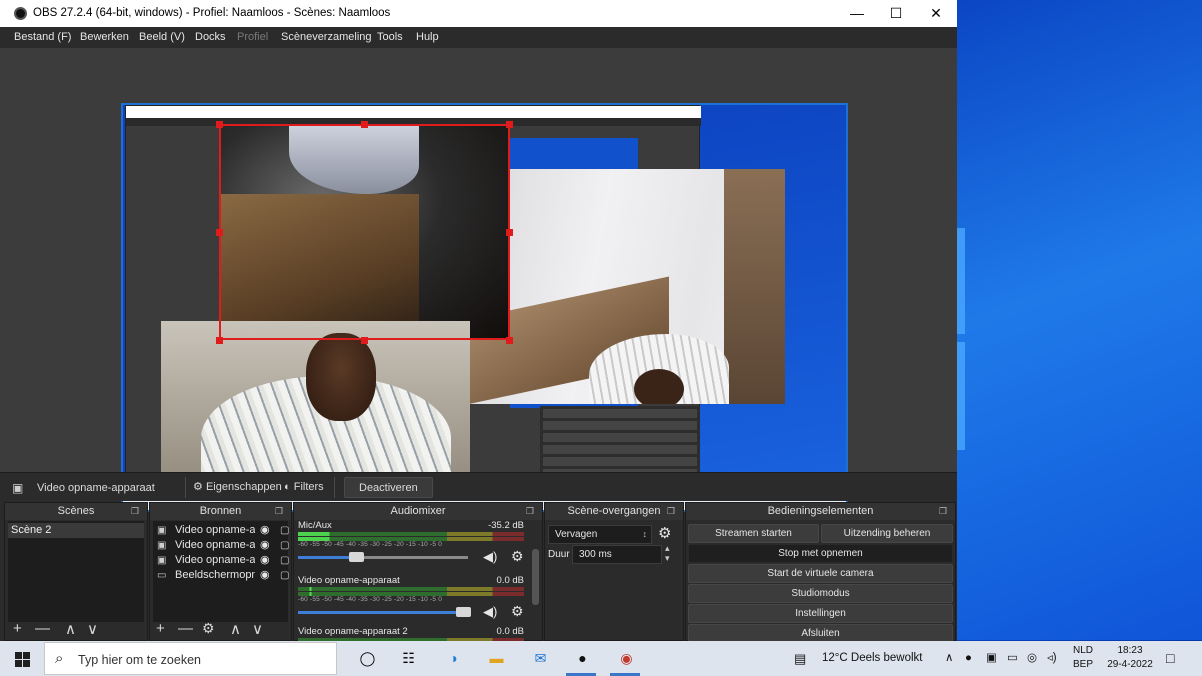 This screenshot has width=1202, height=676. What do you see at coordinates (820, 573) in the screenshot?
I see `virtual-camera-button: Start de virtuele camera` at bounding box center [820, 573].